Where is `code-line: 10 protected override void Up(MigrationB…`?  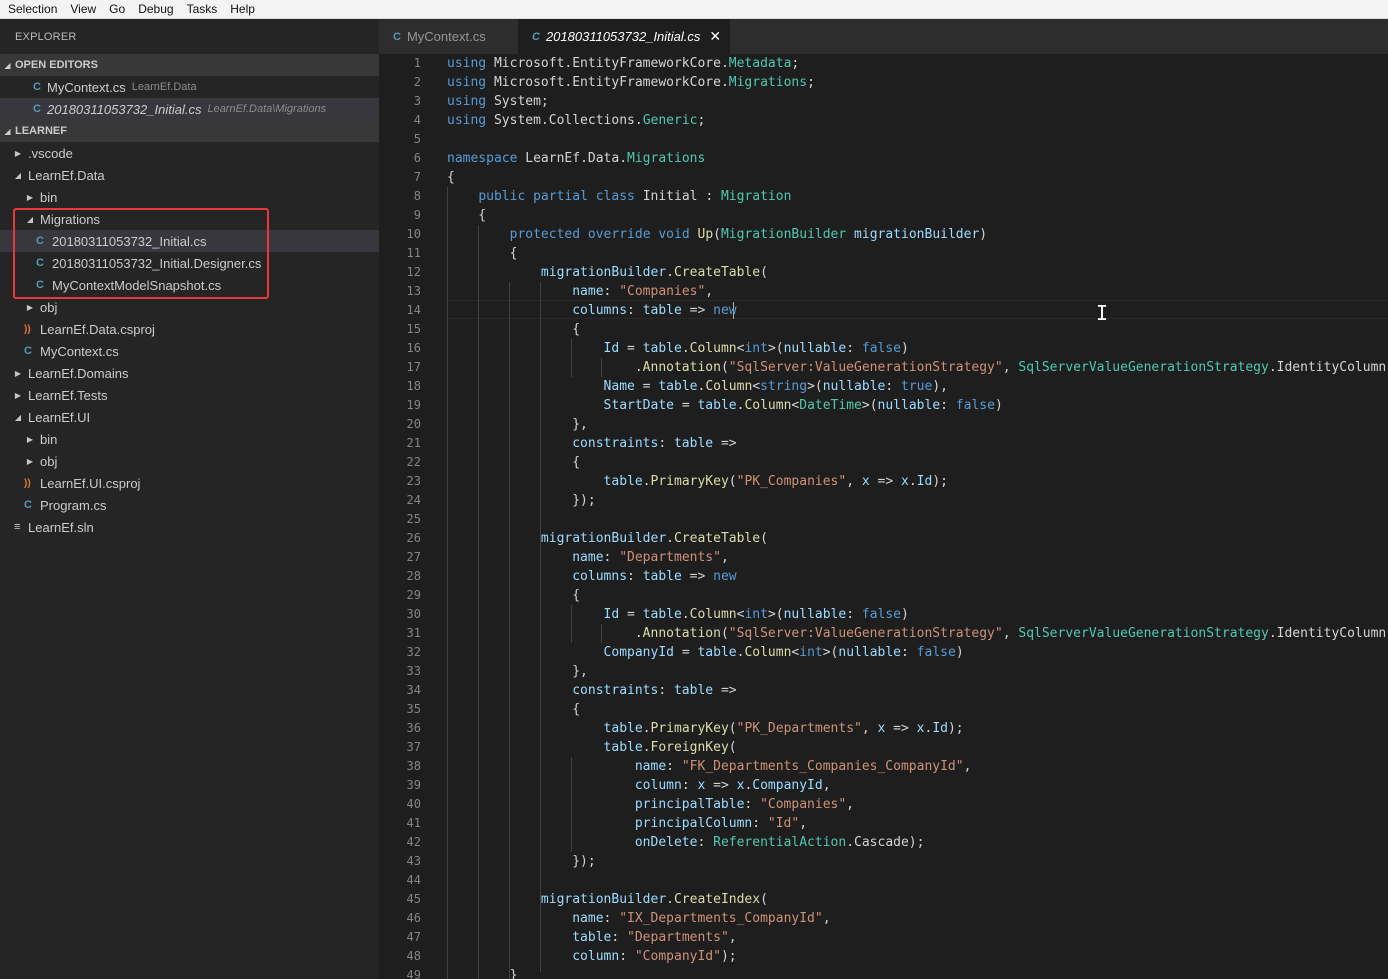
code-line: 10 protected override void Up(MigrationB… is located at coordinates (883, 234).